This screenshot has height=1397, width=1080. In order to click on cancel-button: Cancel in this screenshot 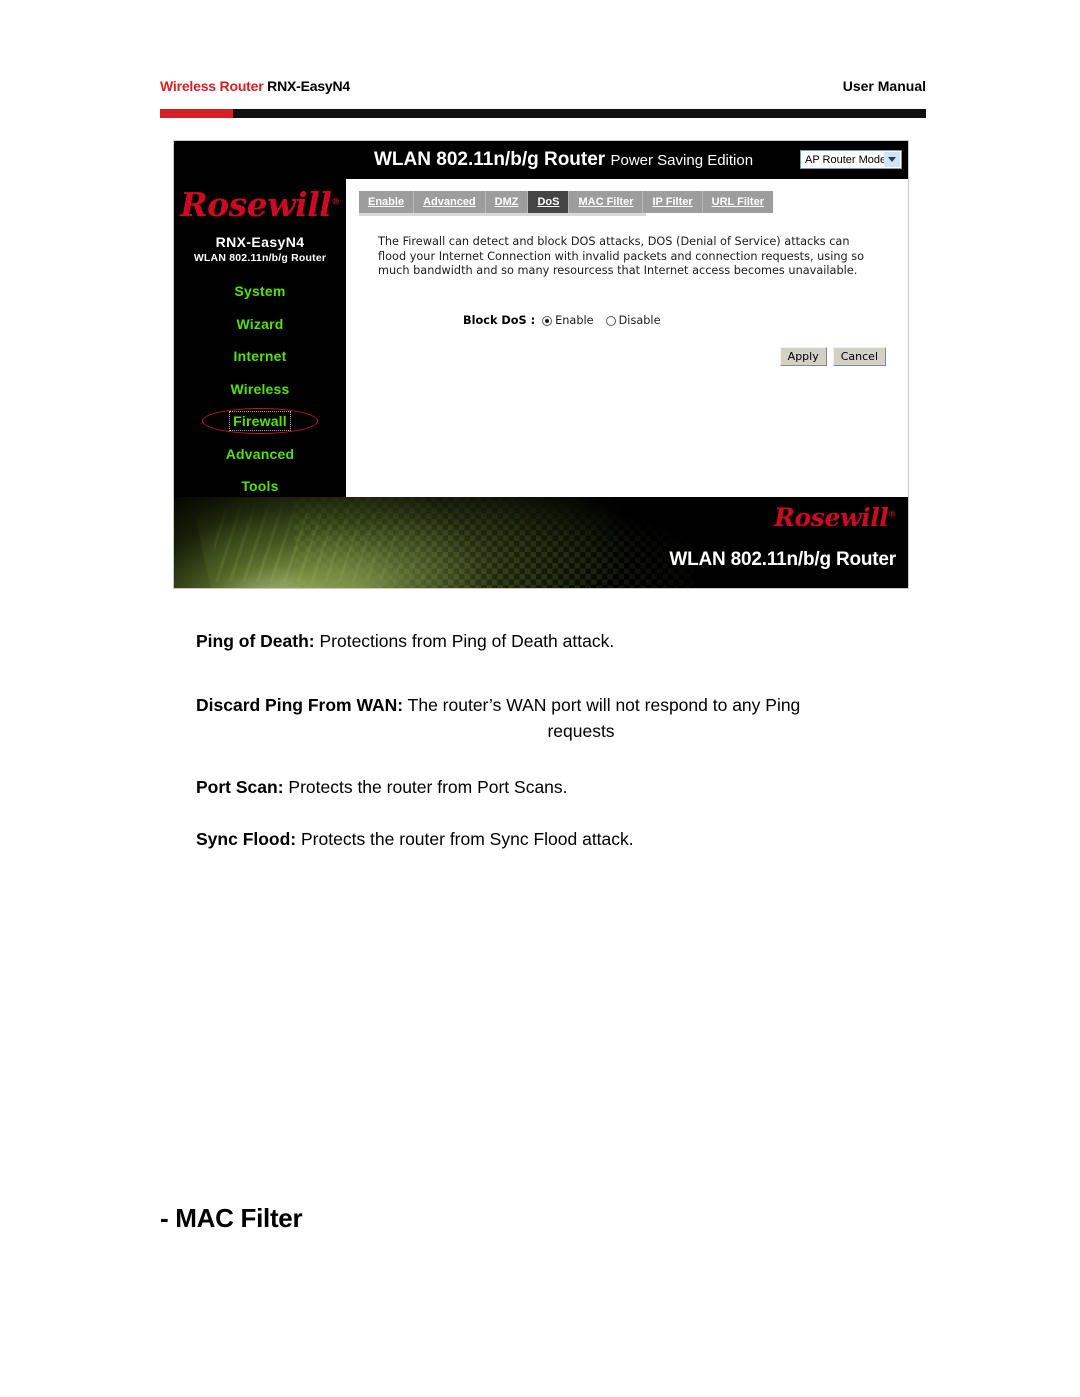, I will do `click(859, 356)`.